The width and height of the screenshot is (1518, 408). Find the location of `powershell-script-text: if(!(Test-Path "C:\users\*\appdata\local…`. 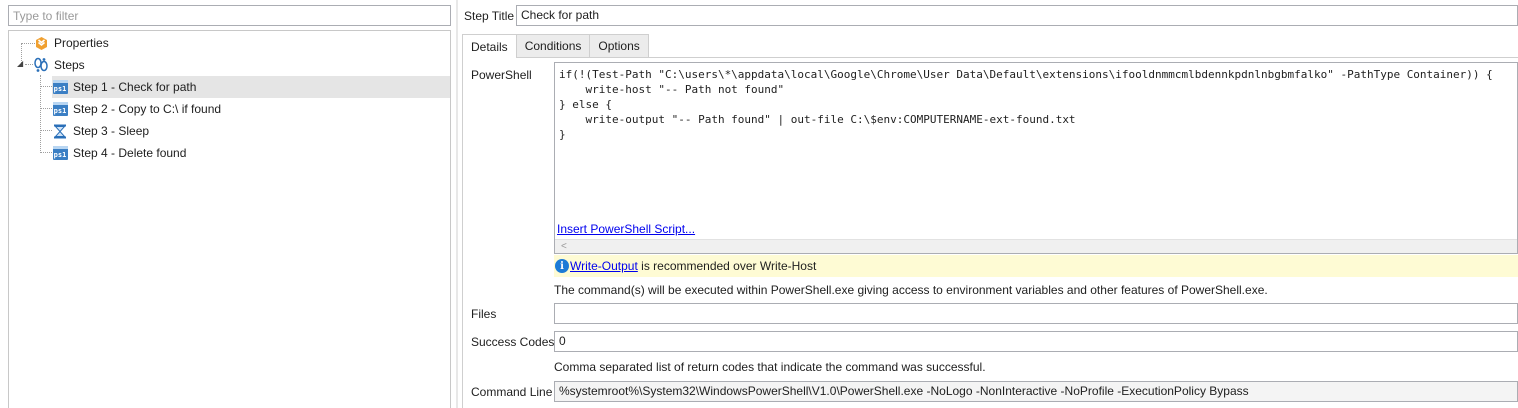

powershell-script-text: if(!(Test-Path "C:\users\*\appdata\local… is located at coordinates (1026, 104).